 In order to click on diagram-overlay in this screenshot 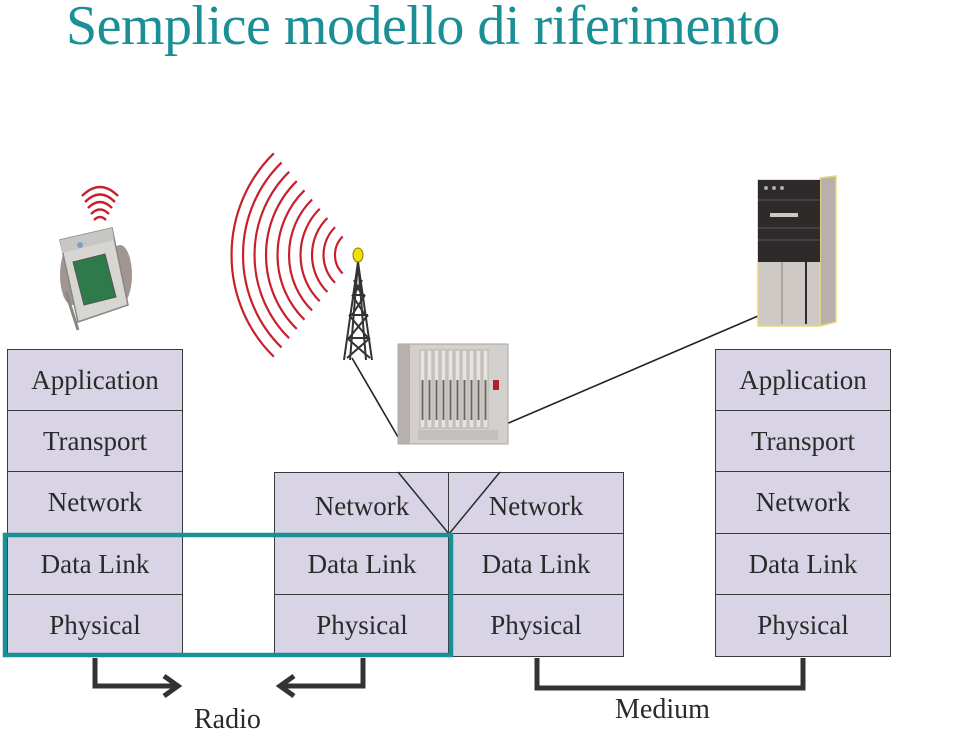, I will do `click(251, 564)`.